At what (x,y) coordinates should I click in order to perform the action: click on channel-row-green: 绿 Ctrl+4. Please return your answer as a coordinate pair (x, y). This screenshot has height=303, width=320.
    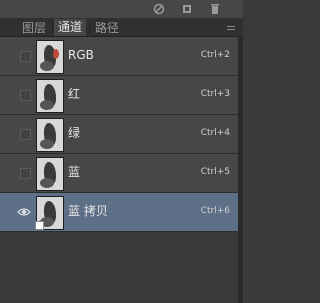
    Looking at the image, I should click on (119, 134).